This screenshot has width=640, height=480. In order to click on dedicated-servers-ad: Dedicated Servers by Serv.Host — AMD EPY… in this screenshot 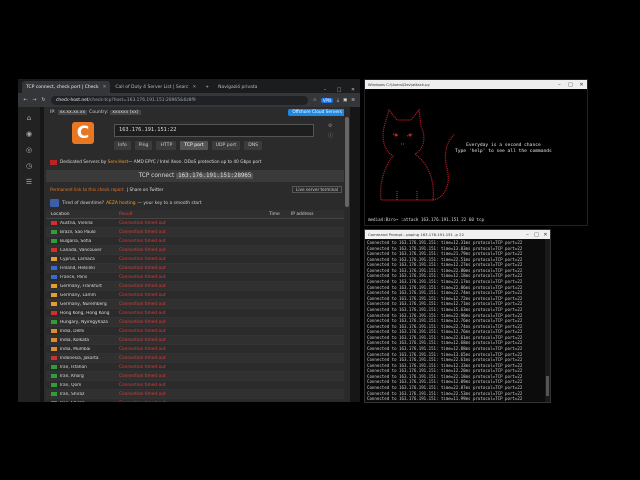, I will do `click(197, 162)`.